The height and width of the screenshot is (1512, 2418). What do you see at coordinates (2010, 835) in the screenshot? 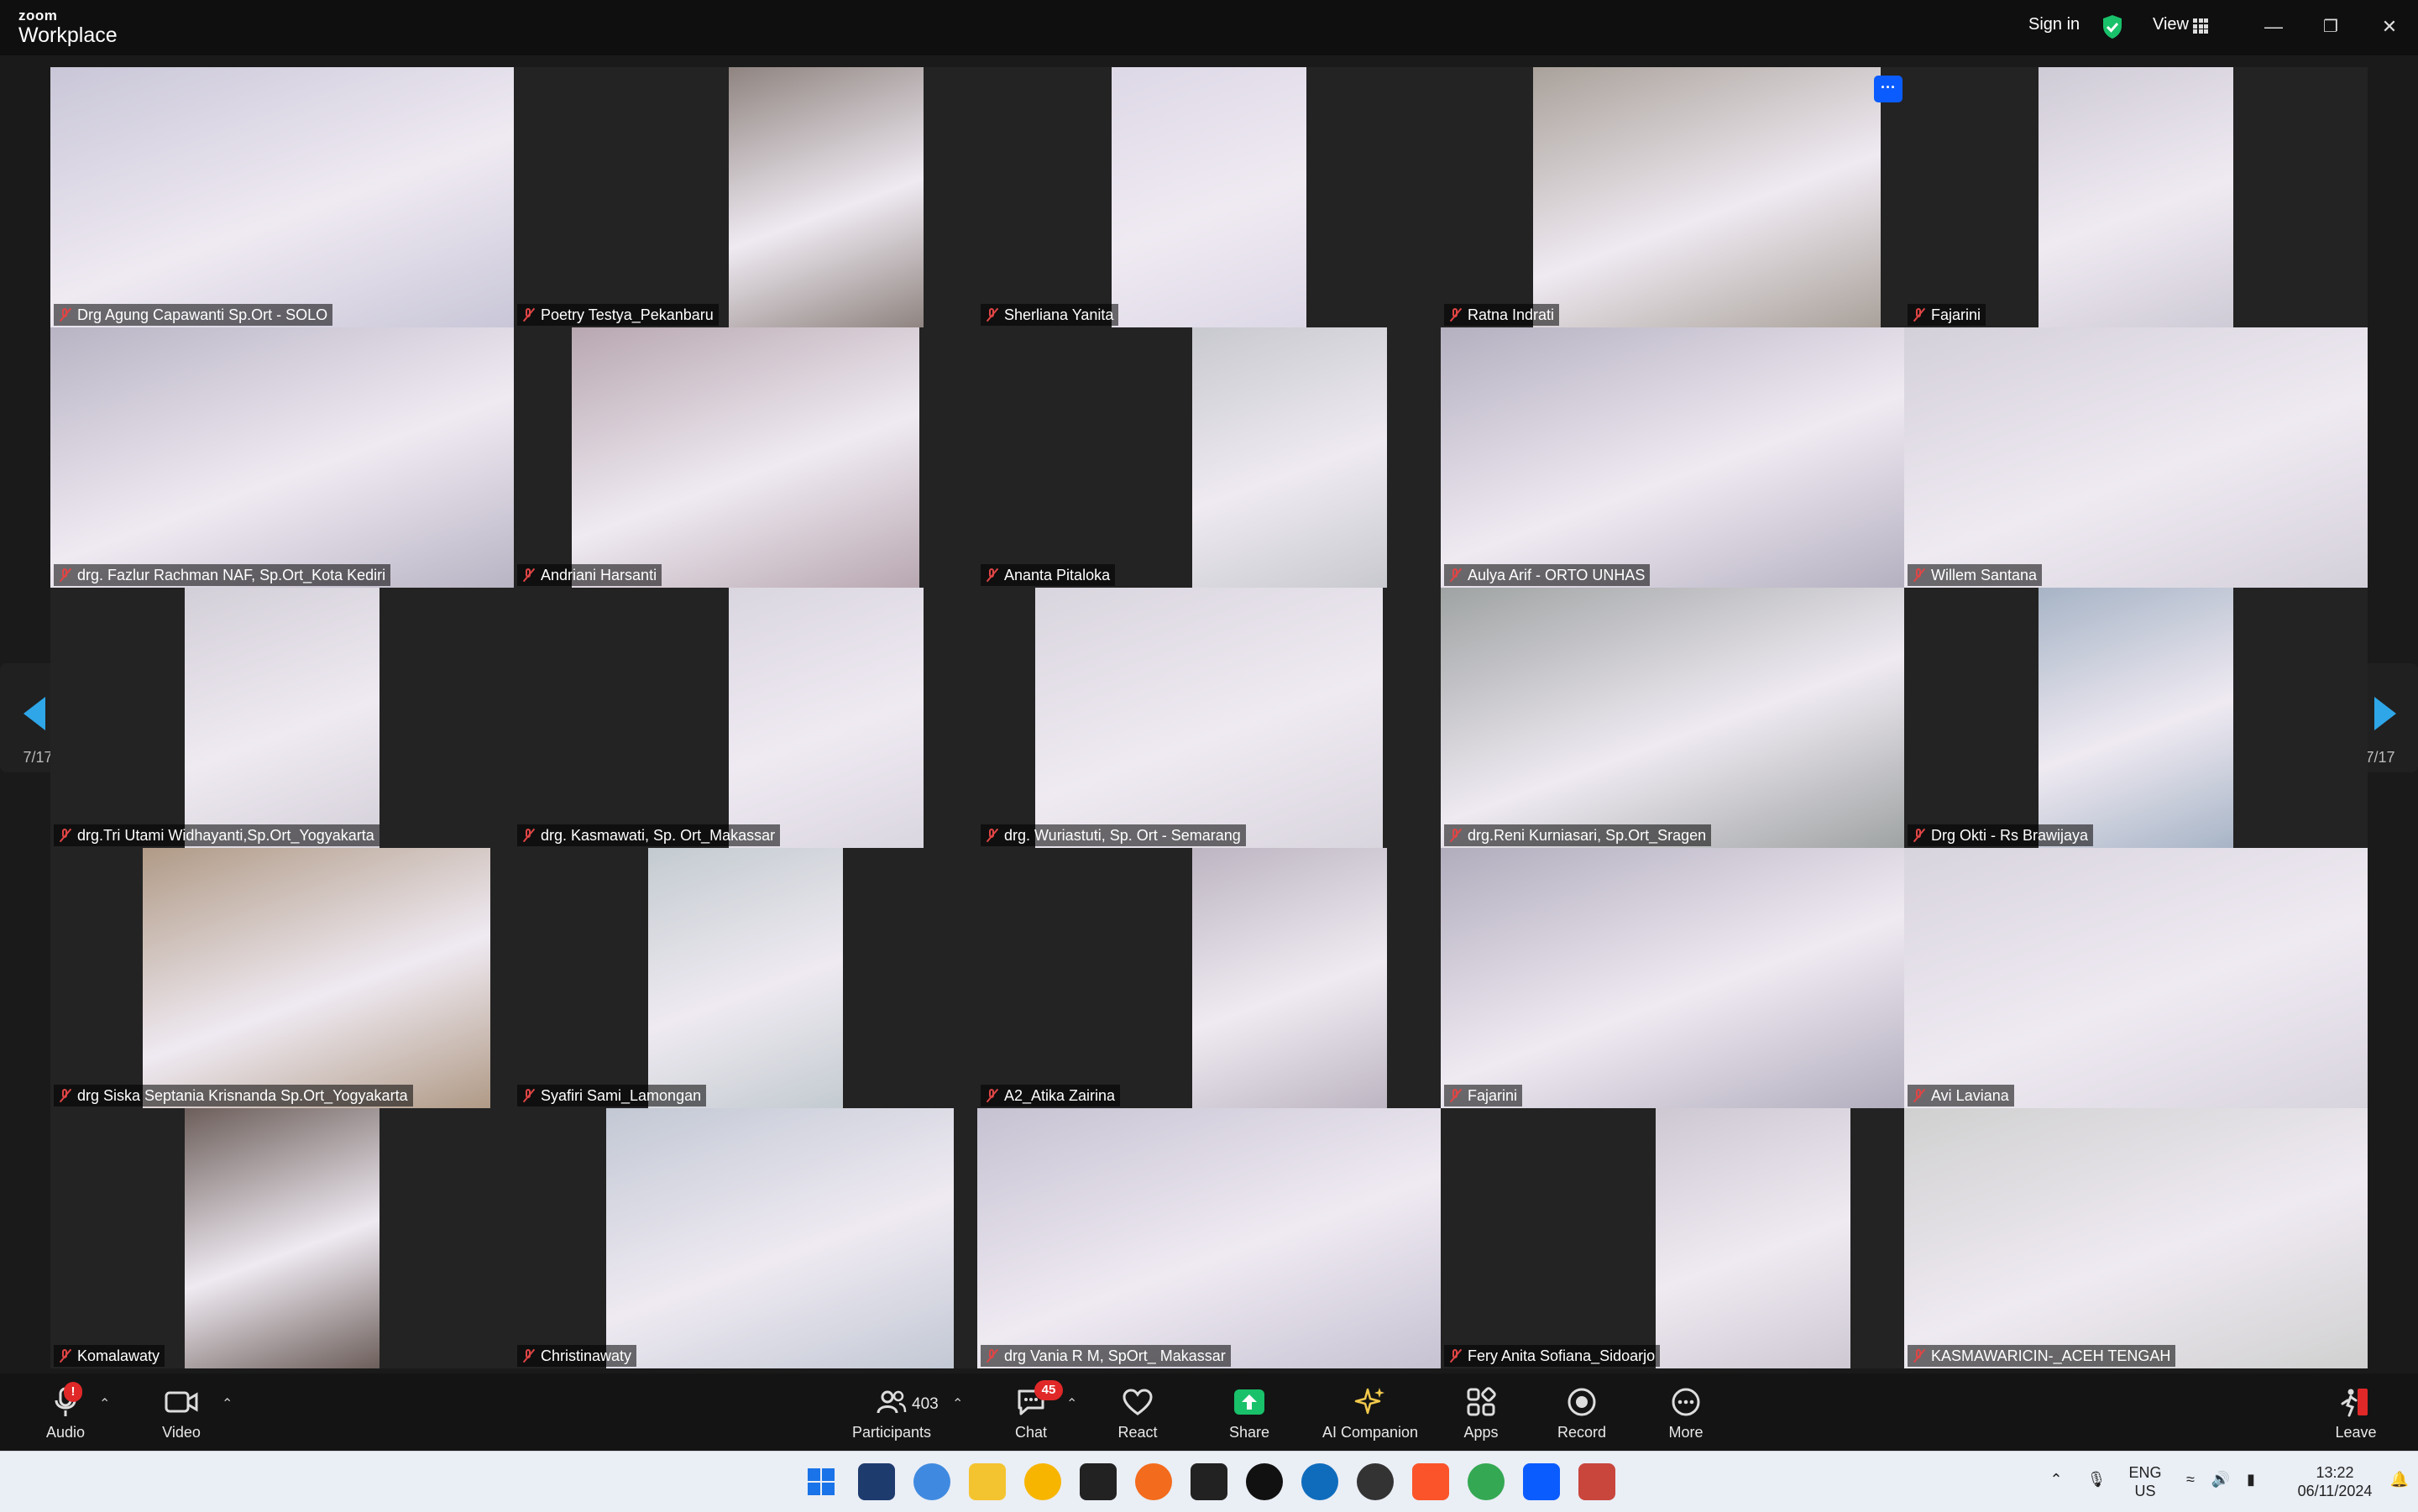
I see `participant-name: Drg Okti - Rs Brawijaya` at bounding box center [2010, 835].